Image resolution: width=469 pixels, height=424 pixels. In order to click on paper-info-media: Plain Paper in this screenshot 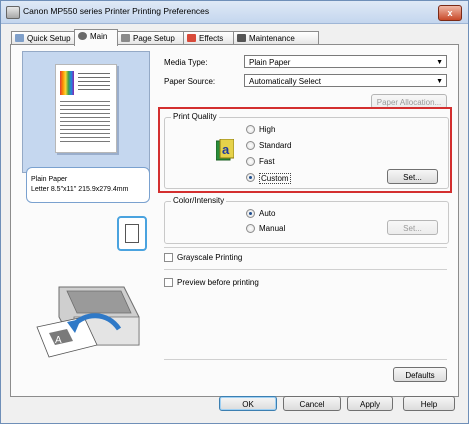, I will do `click(49, 179)`.